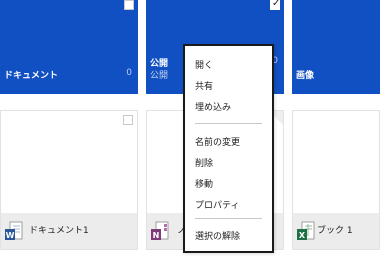 The image size is (380, 275). I want to click on menu-item-move: 移動, so click(204, 183).